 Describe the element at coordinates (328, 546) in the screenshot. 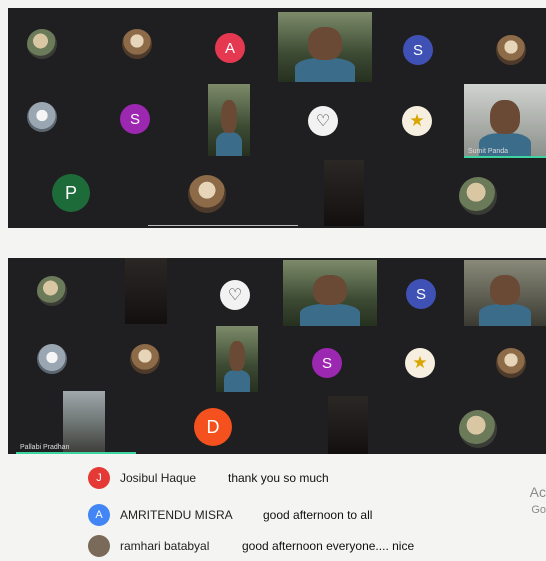

I see `chat-message-text: good afternoon everyone.... nice` at that location.